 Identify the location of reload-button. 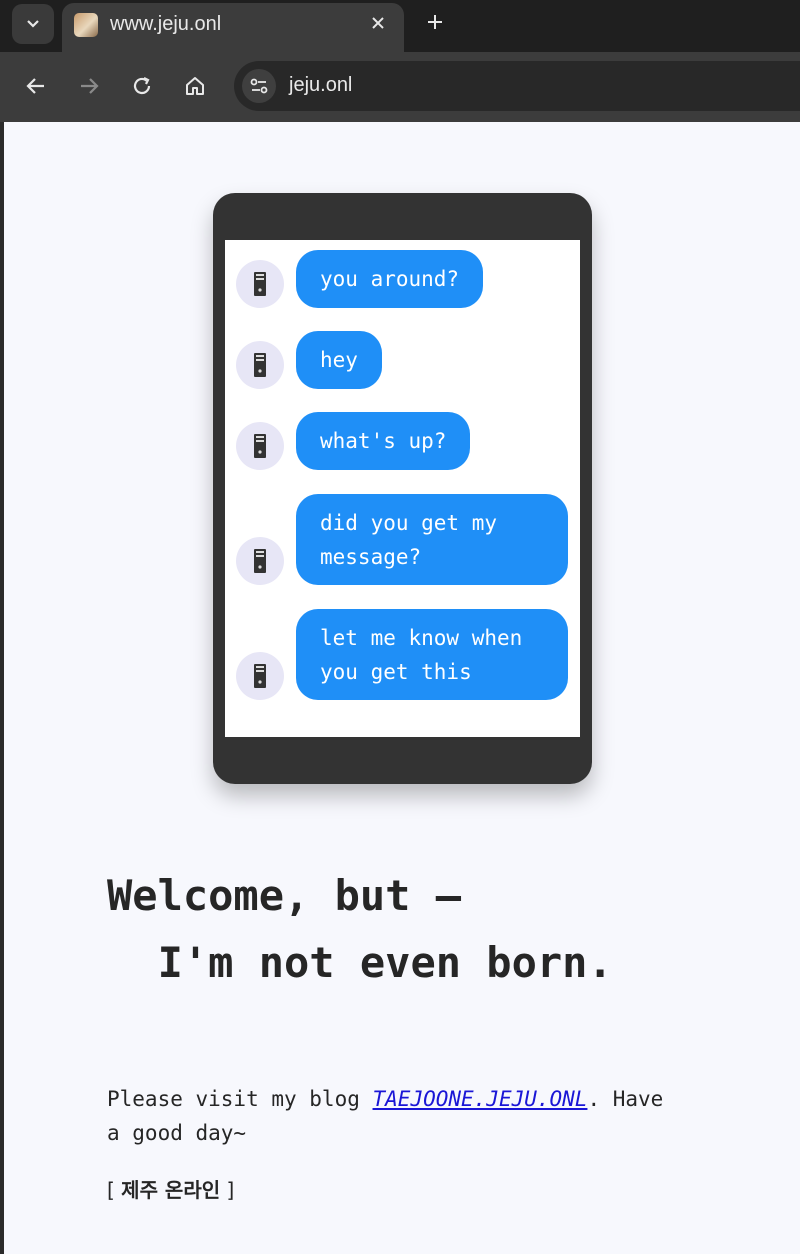
(142, 86).